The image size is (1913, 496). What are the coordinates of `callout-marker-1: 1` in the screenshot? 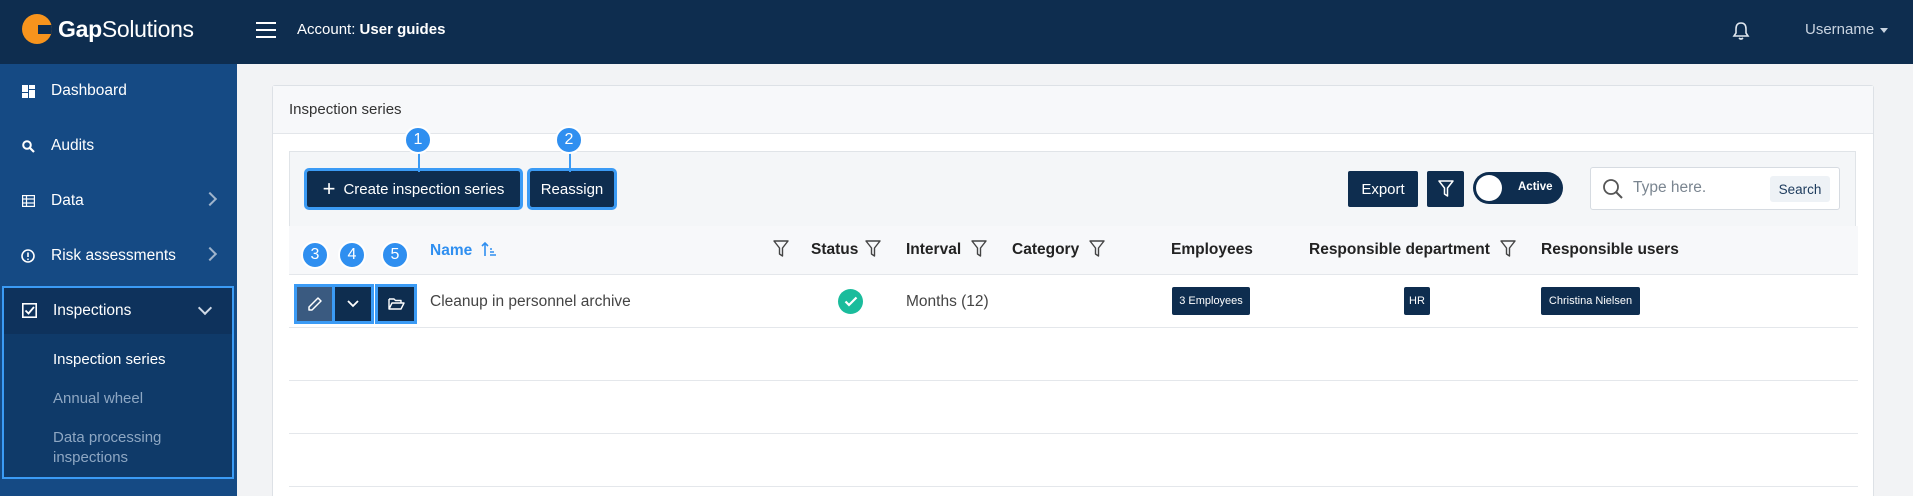 It's located at (418, 140).